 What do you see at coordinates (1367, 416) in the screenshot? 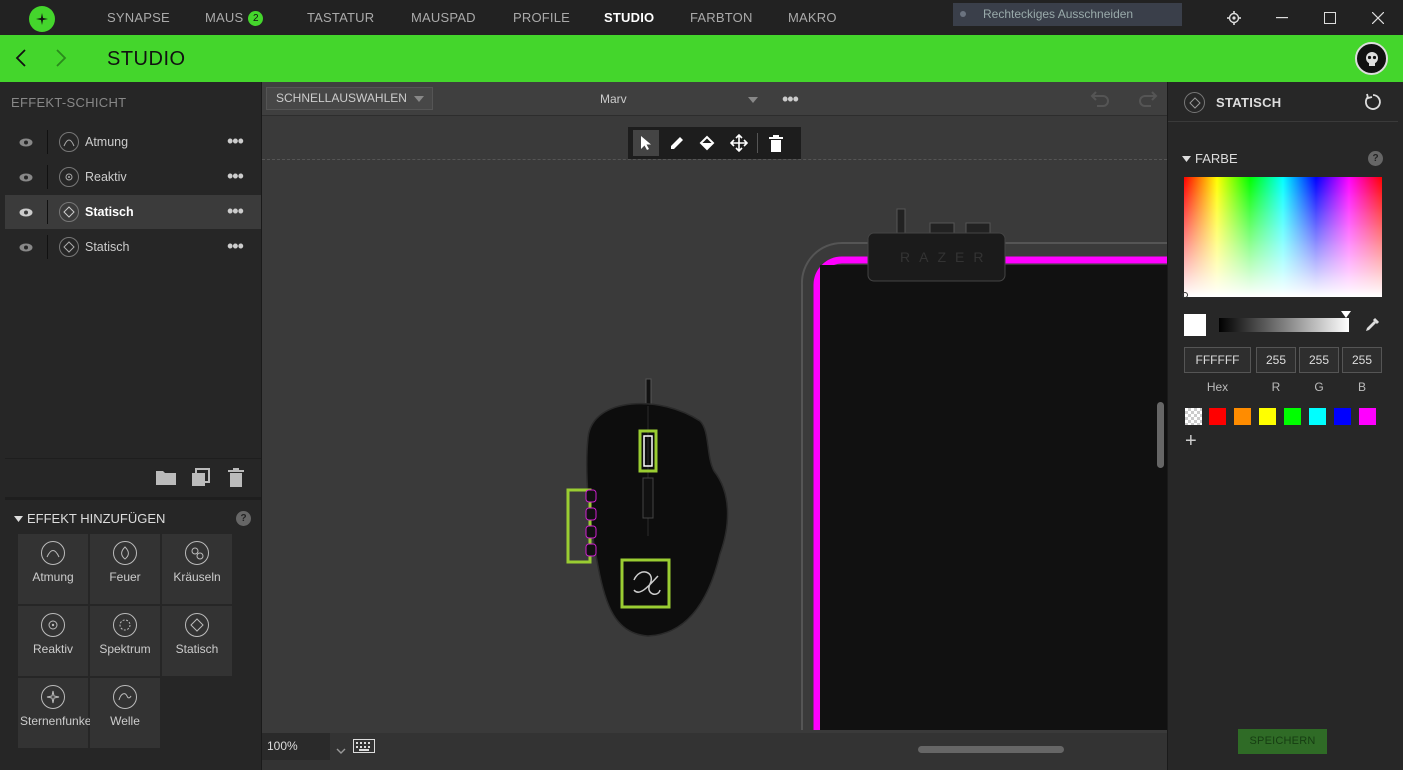
I see `preset-magenta` at bounding box center [1367, 416].